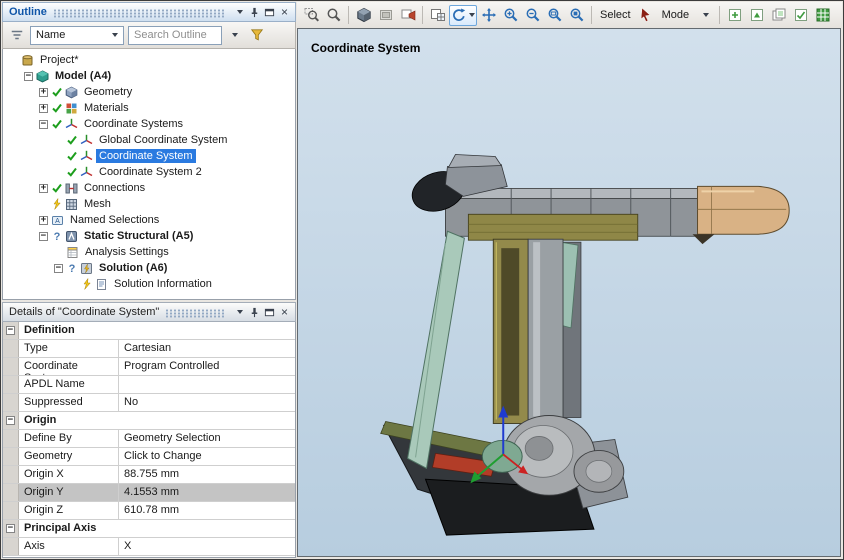 This screenshot has width=844, height=560. What do you see at coordinates (83, 76) in the screenshot?
I see `tree-item-label: Model (A4)` at bounding box center [83, 76].